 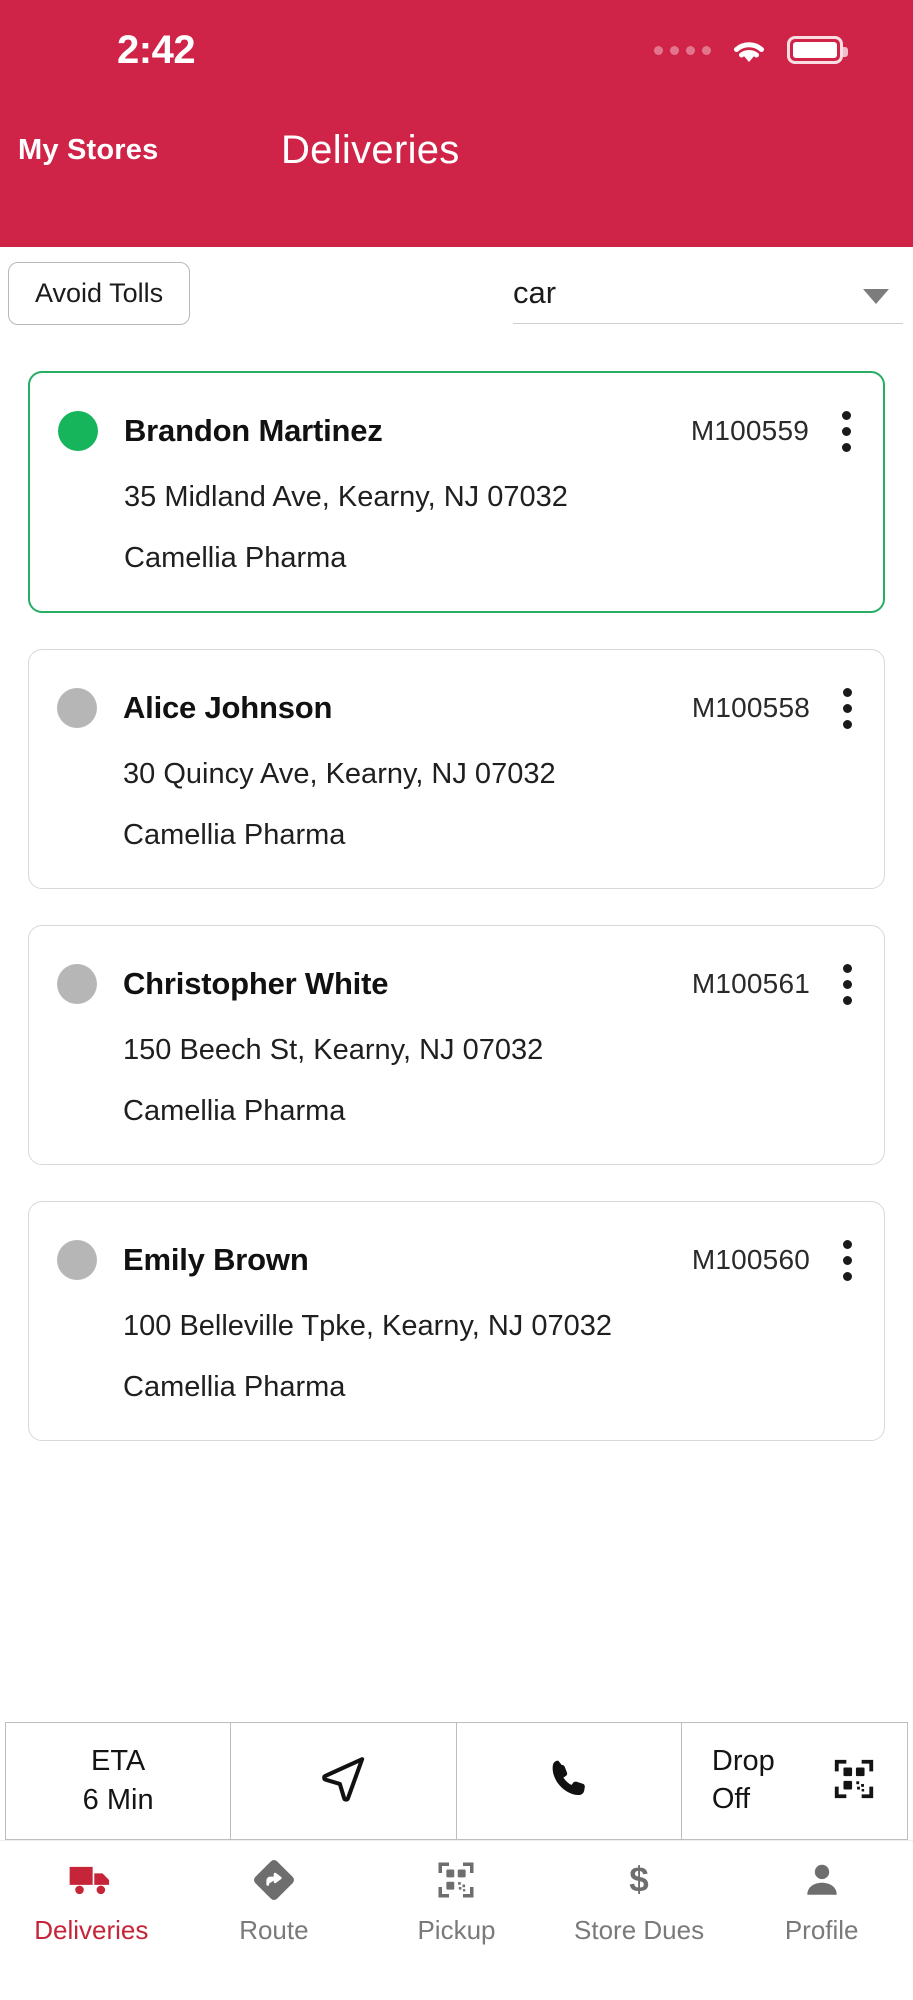 I want to click on customer-name: Christopher White, so click(x=256, y=983).